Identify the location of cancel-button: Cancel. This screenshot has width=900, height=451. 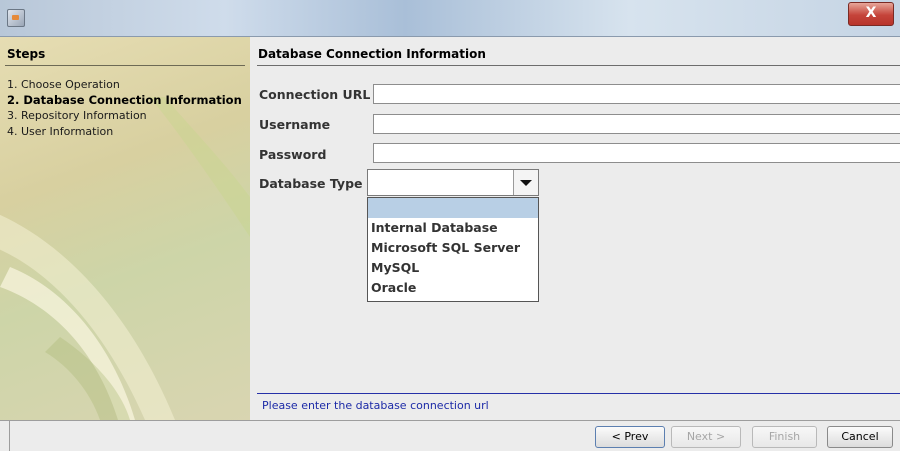
(860, 437).